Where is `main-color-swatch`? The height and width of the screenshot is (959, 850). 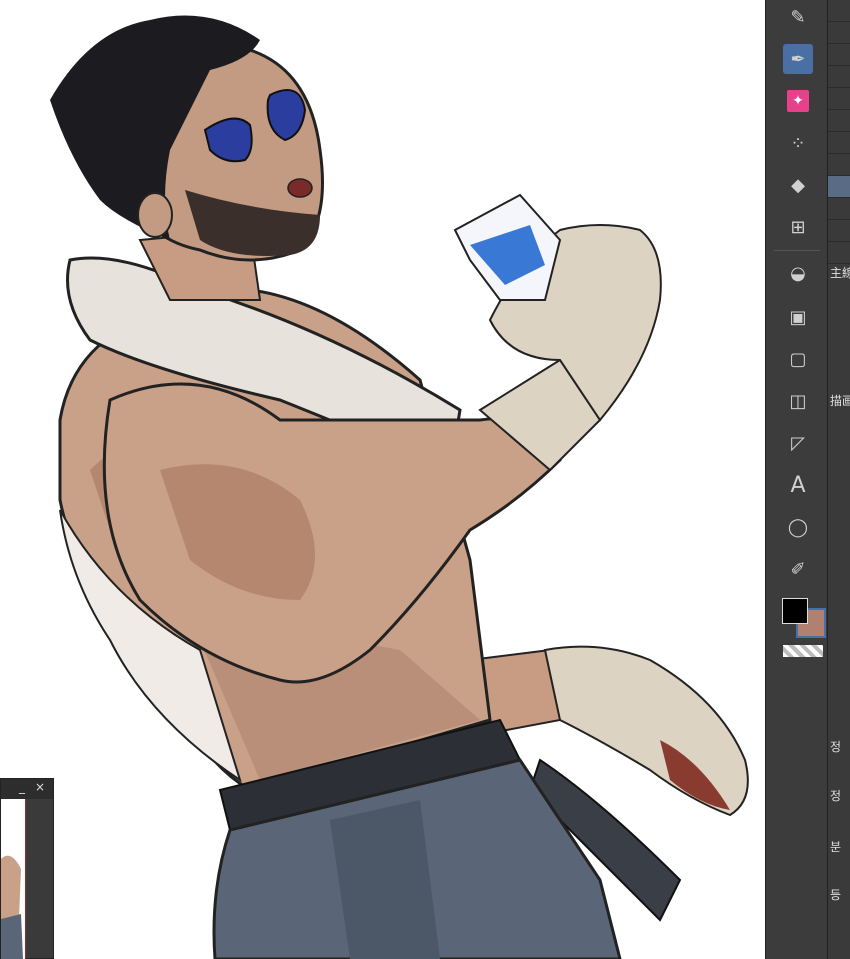 main-color-swatch is located at coordinates (795, 611).